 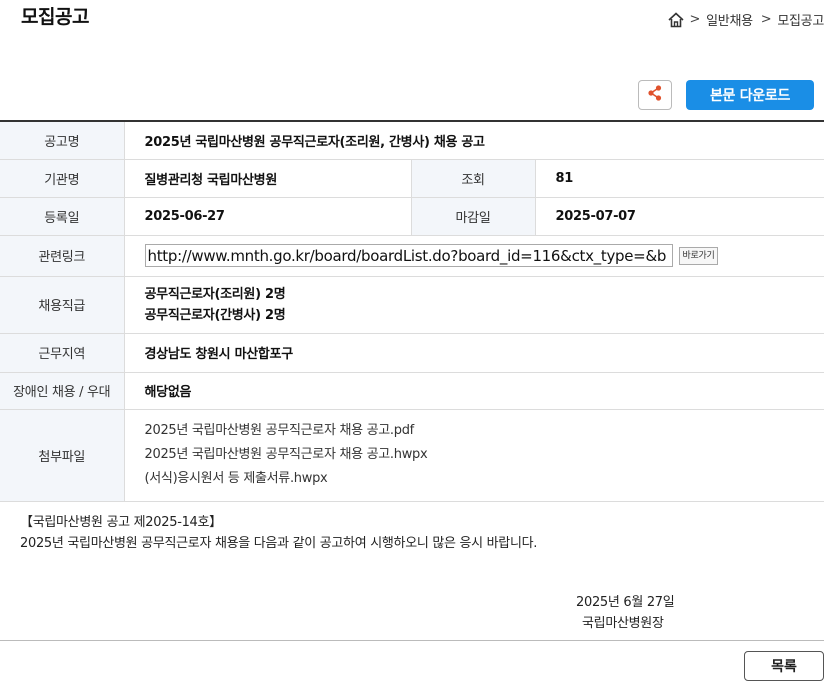 I want to click on position-item: 공무직근로자(조리원) 2명, so click(x=215, y=294).